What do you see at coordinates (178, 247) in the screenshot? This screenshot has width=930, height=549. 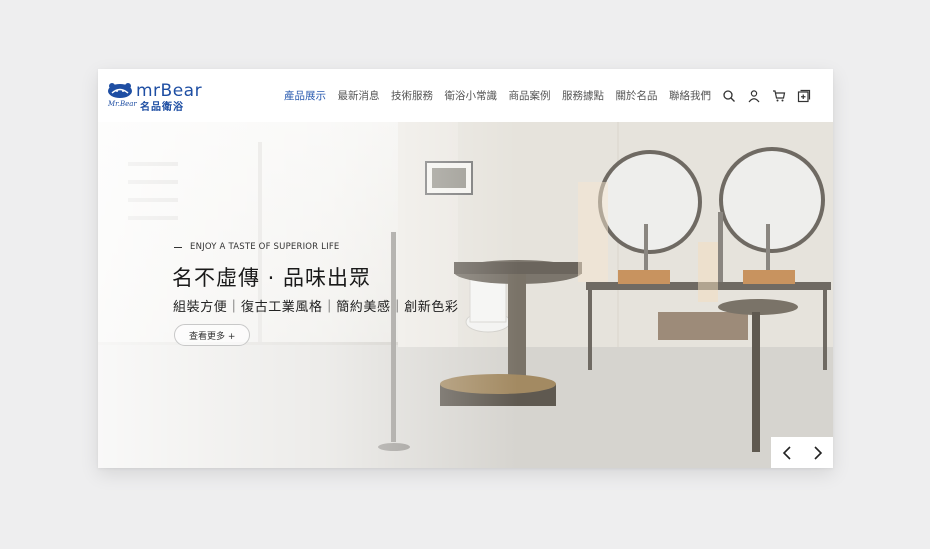 I see `eyebrow-dash` at bounding box center [178, 247].